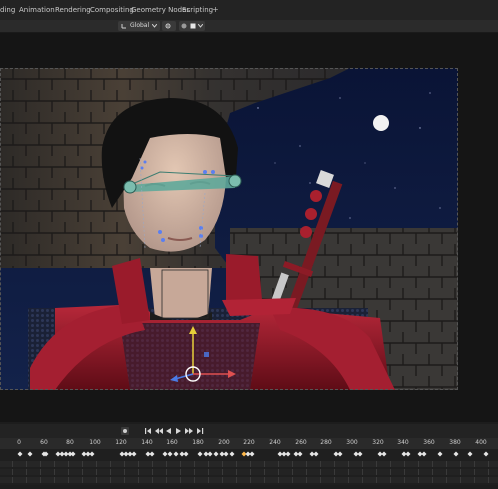 The width and height of the screenshot is (498, 489). I want to click on next-keyframe-icon, so click(189, 431).